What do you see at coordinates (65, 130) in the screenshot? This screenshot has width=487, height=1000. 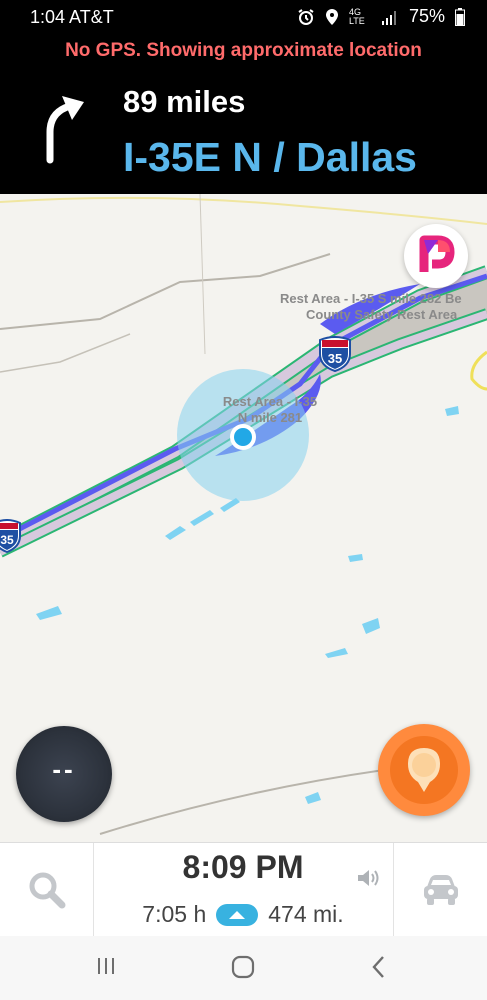 I see `turn-right-icon` at bounding box center [65, 130].